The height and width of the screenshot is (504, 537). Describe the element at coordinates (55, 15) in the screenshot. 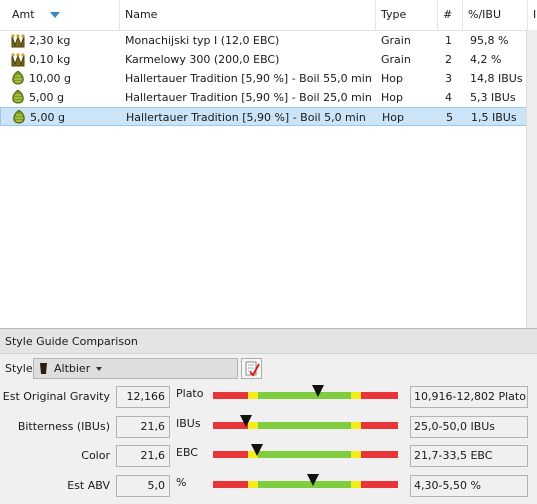

I see `sort-descending-icon` at that location.